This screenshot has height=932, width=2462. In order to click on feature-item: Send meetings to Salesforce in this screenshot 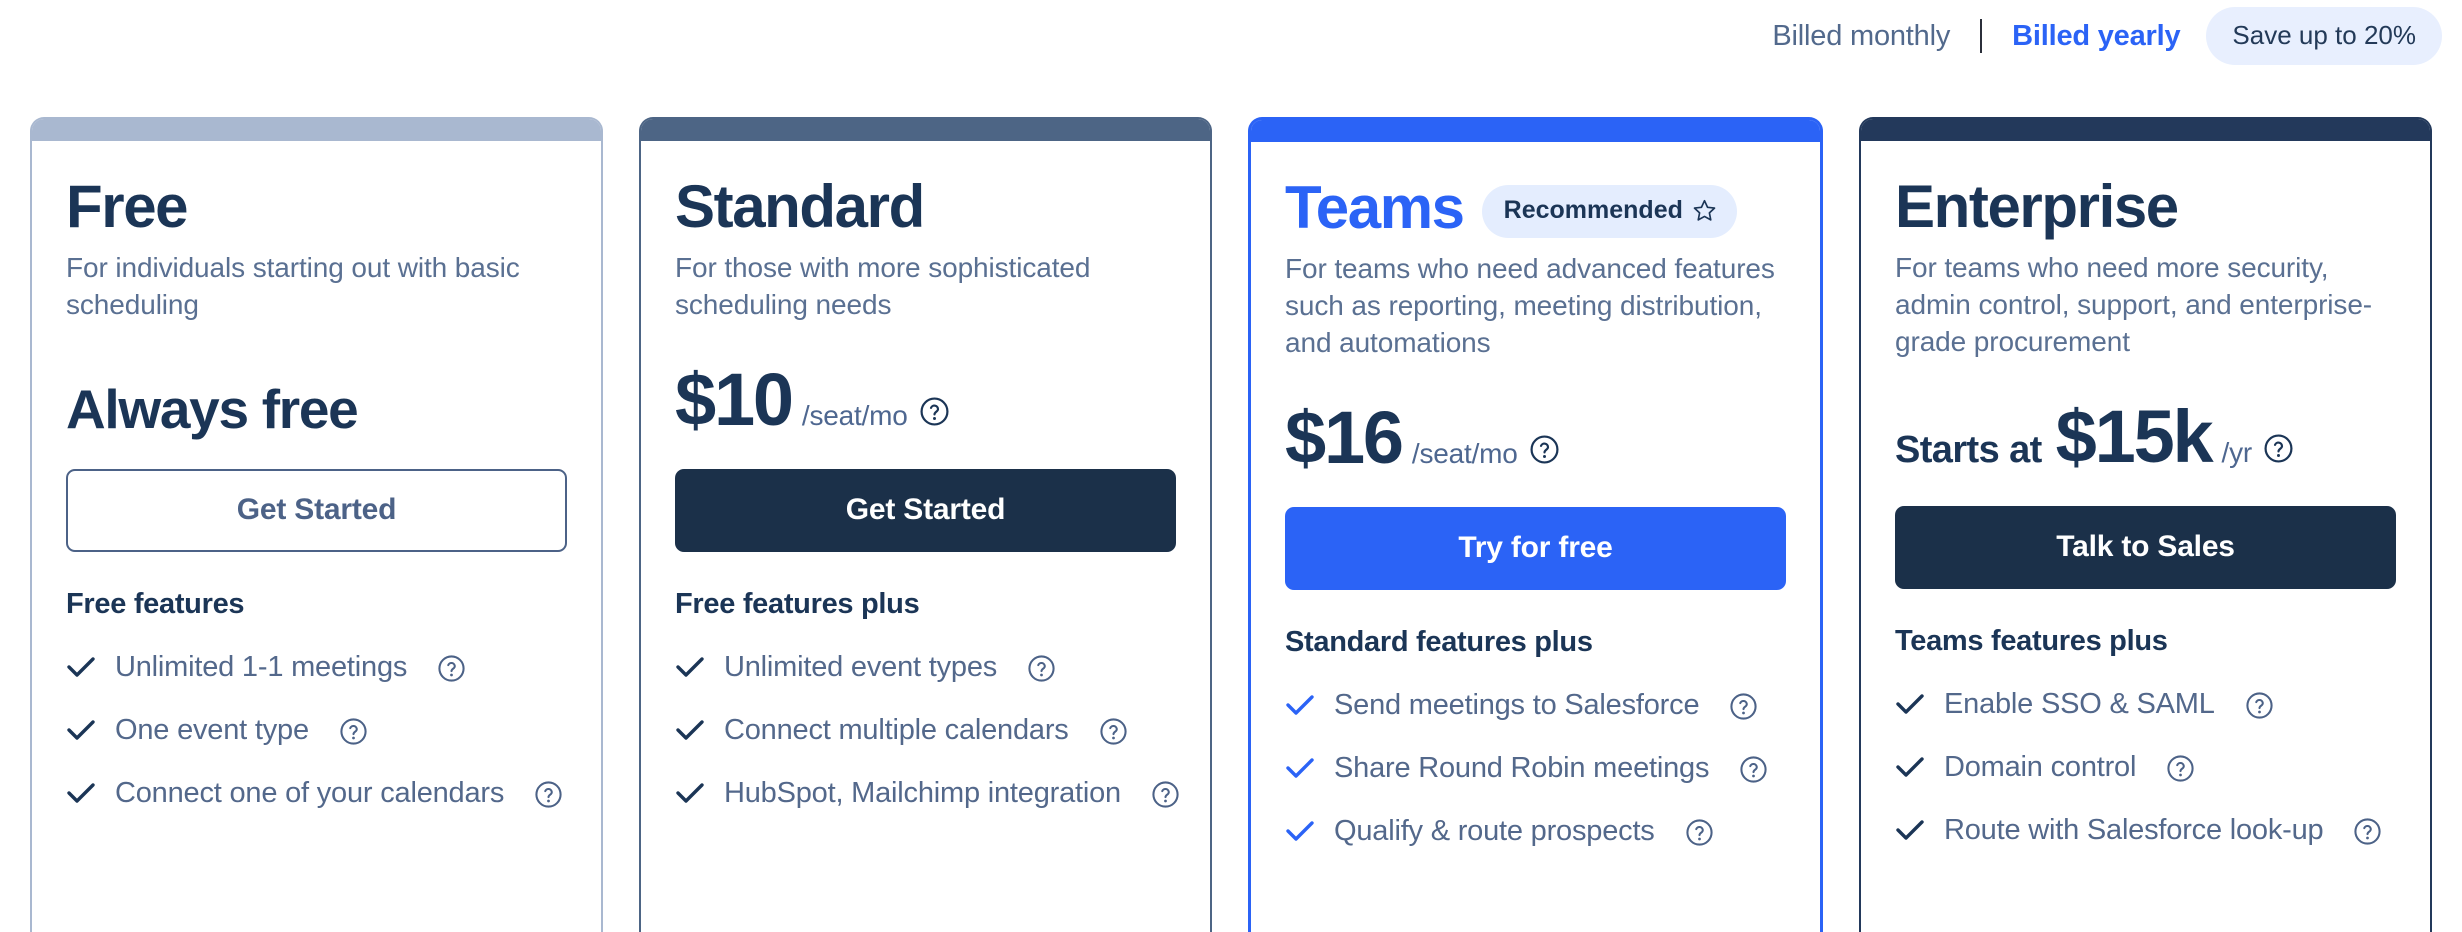, I will do `click(1535, 705)`.